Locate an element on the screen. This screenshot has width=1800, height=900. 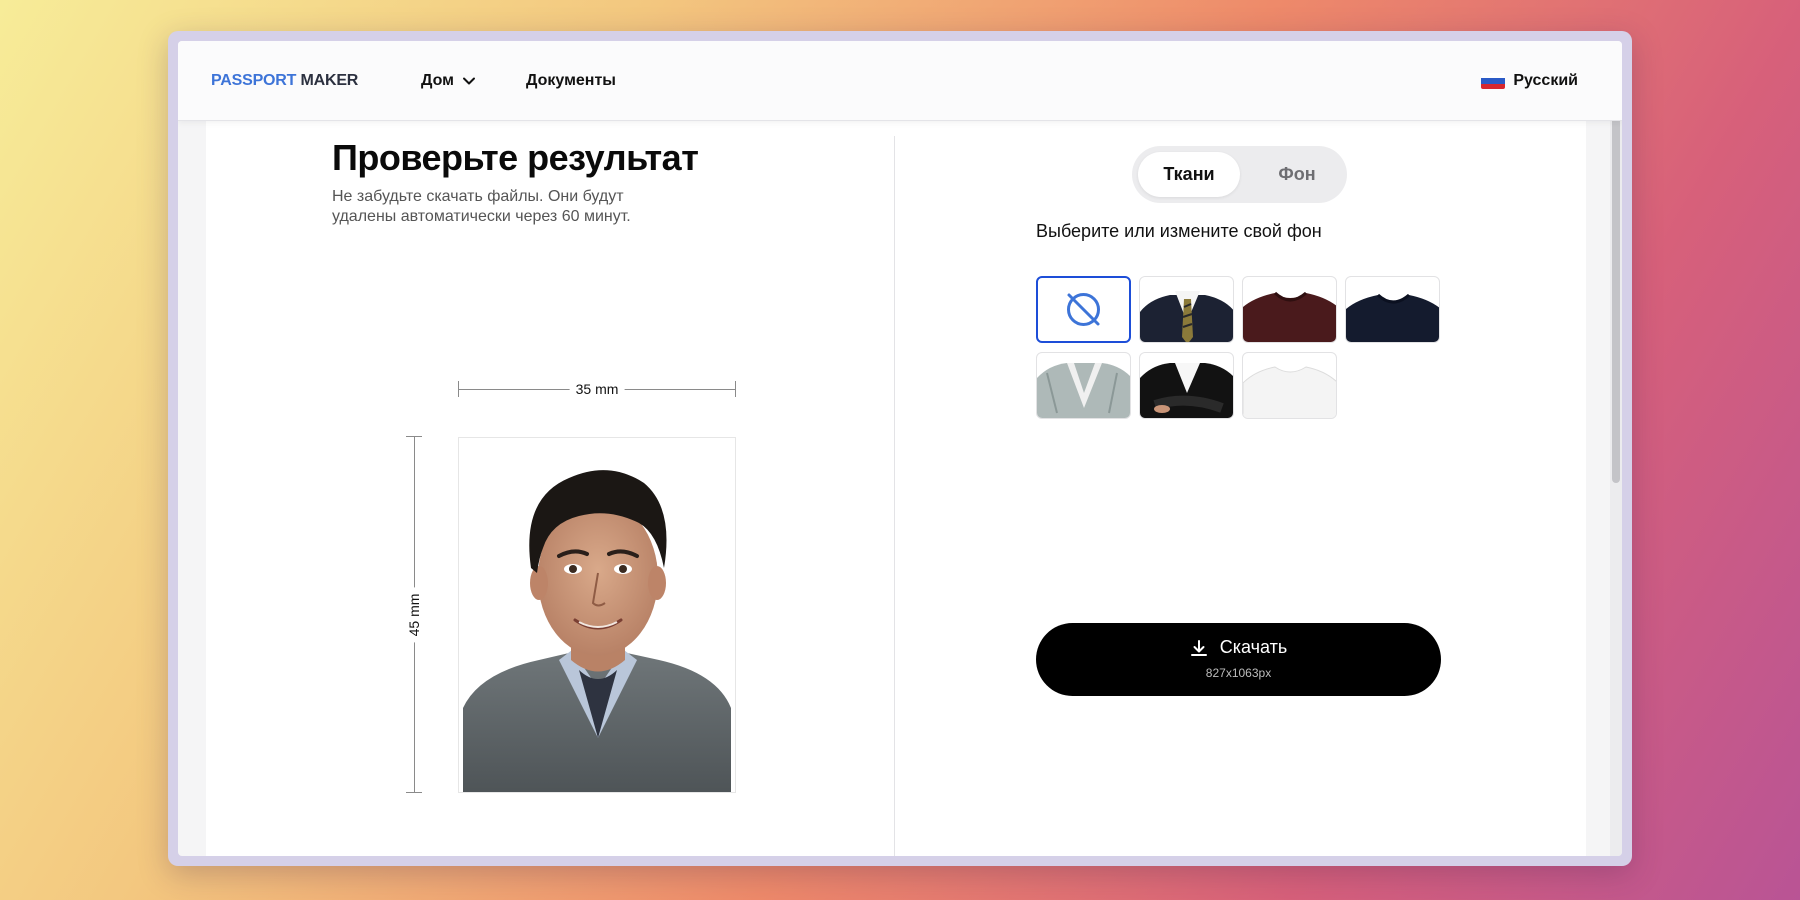
navy-sweater-image is located at coordinates (1392, 317).